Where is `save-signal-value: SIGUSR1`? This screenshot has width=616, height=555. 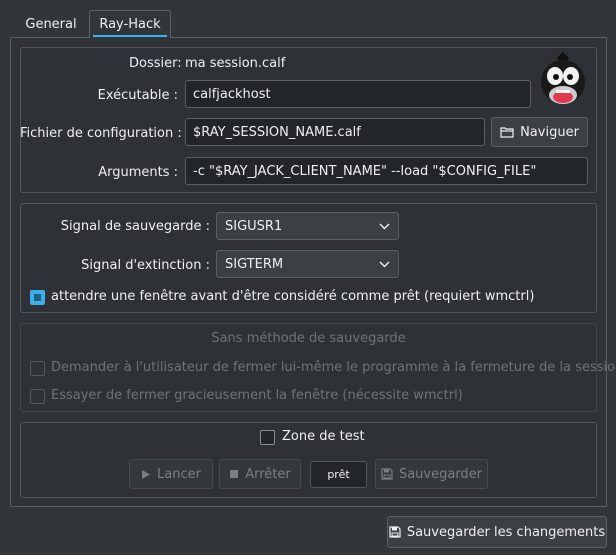
save-signal-value: SIGUSR1 is located at coordinates (254, 226).